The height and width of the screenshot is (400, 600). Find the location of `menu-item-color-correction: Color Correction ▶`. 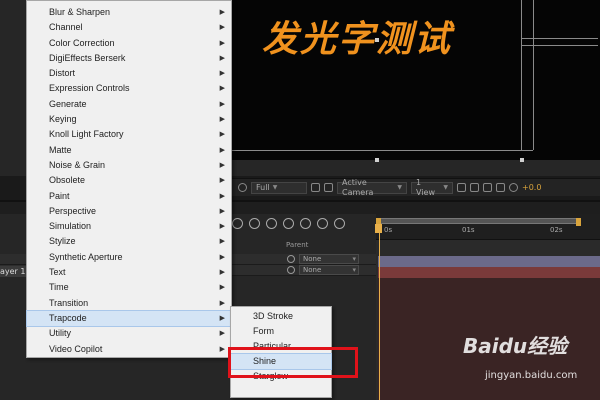

menu-item-color-correction: Color Correction ▶ is located at coordinates (129, 43).